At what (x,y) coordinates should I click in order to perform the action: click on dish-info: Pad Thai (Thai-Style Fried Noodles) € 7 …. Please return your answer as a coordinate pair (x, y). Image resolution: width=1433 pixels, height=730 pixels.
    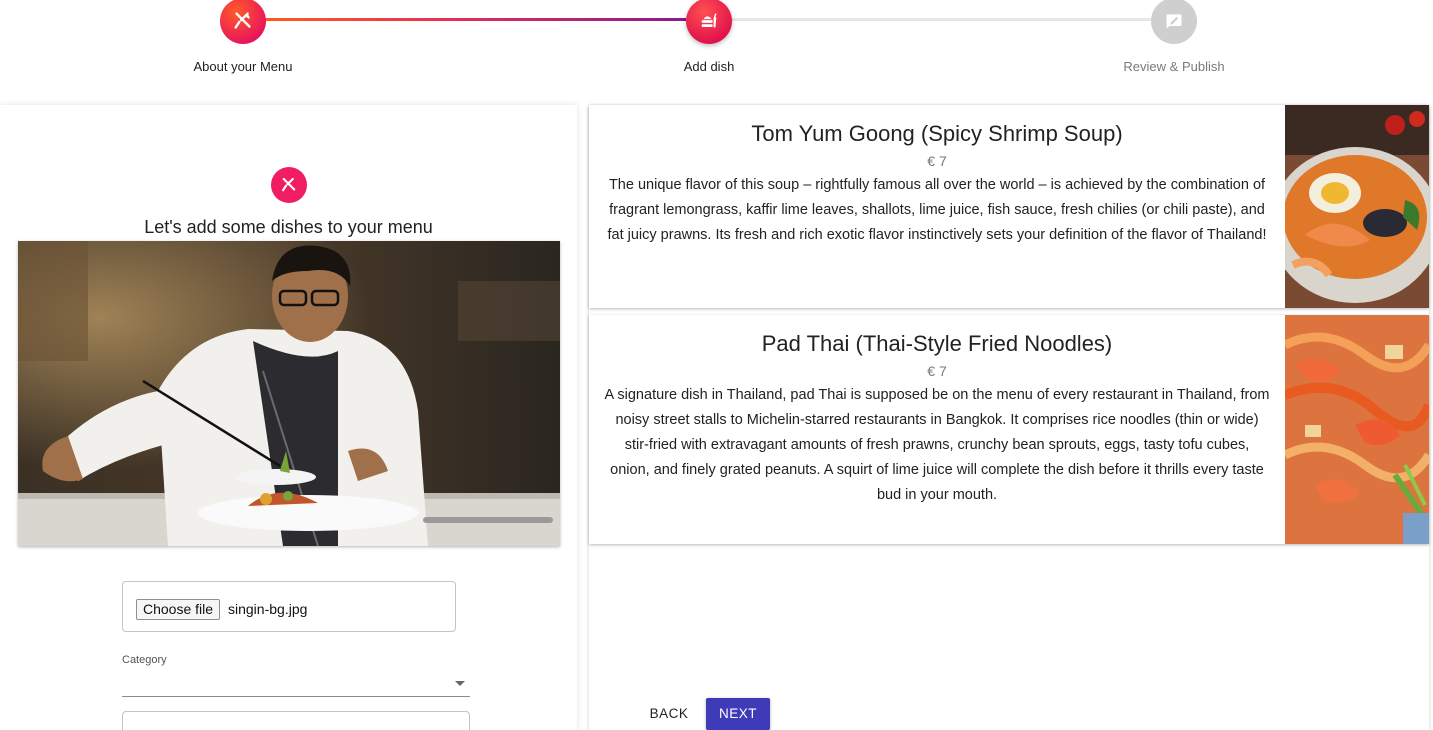
    Looking at the image, I should click on (937, 411).